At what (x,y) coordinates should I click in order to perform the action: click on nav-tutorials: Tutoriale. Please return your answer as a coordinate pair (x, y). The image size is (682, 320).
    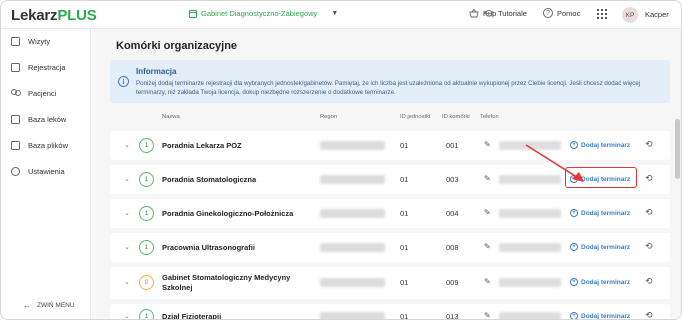
    Looking at the image, I should click on (505, 13).